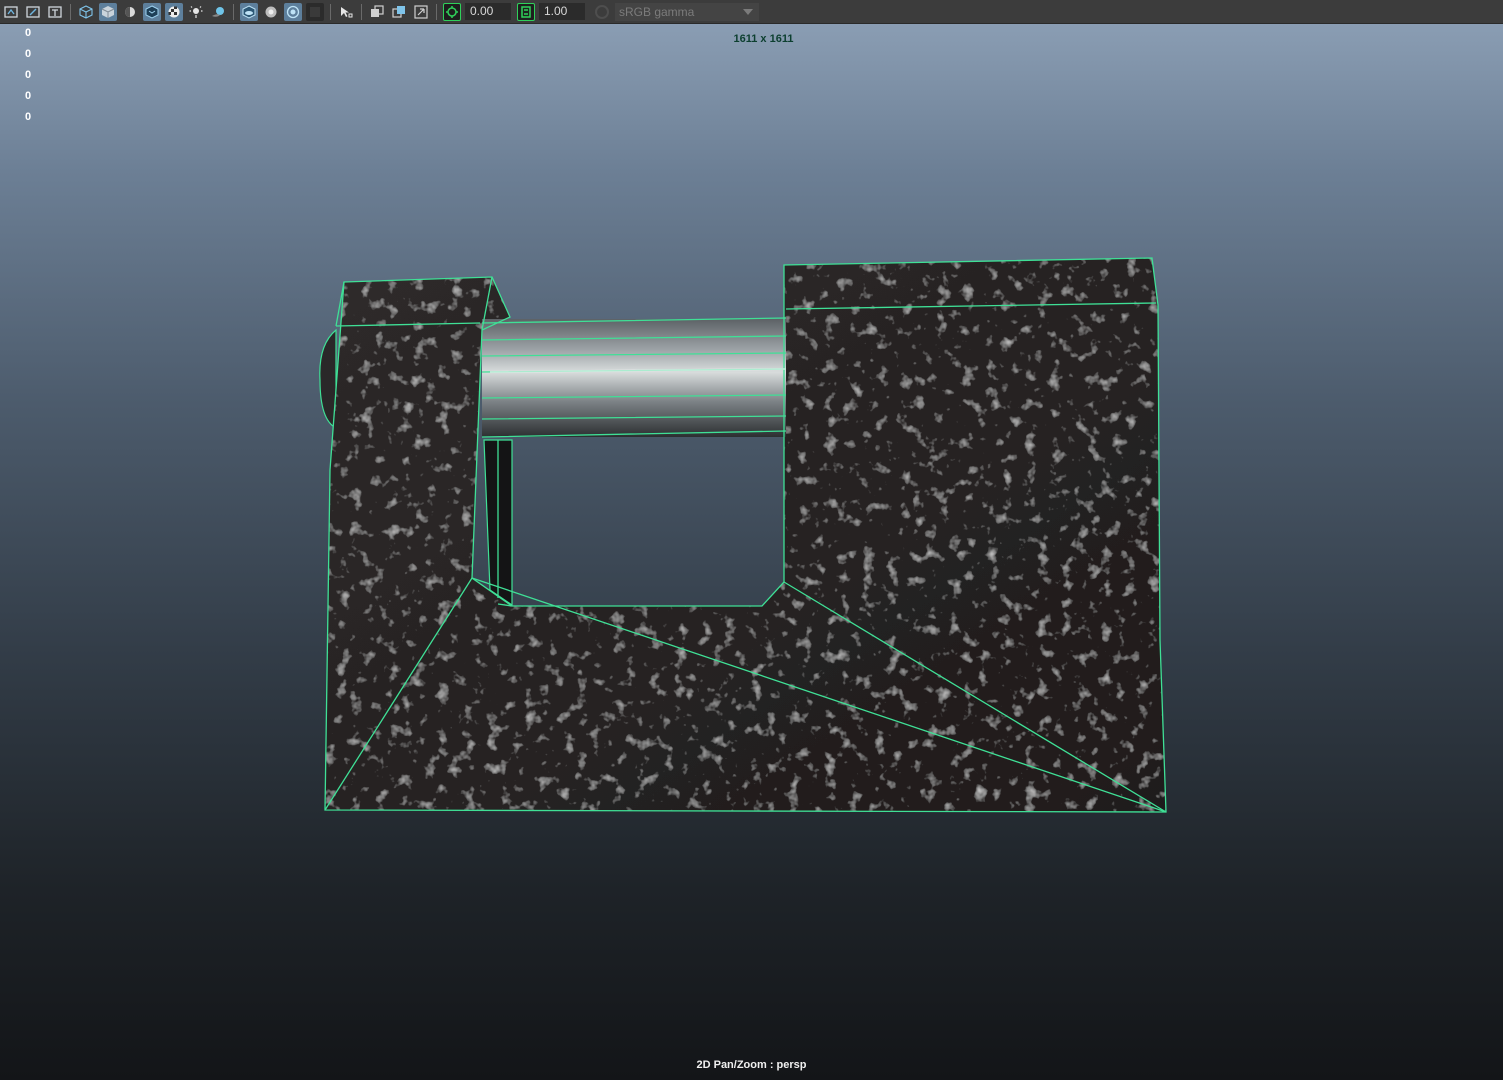  I want to click on checker-button, so click(174, 11).